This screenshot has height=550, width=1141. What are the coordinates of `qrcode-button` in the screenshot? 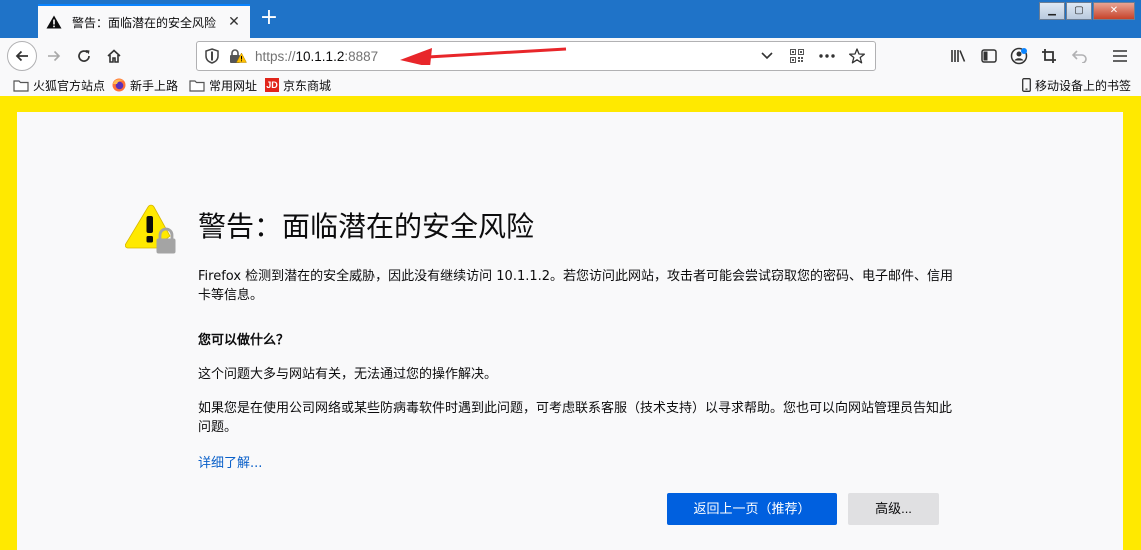 It's located at (797, 56).